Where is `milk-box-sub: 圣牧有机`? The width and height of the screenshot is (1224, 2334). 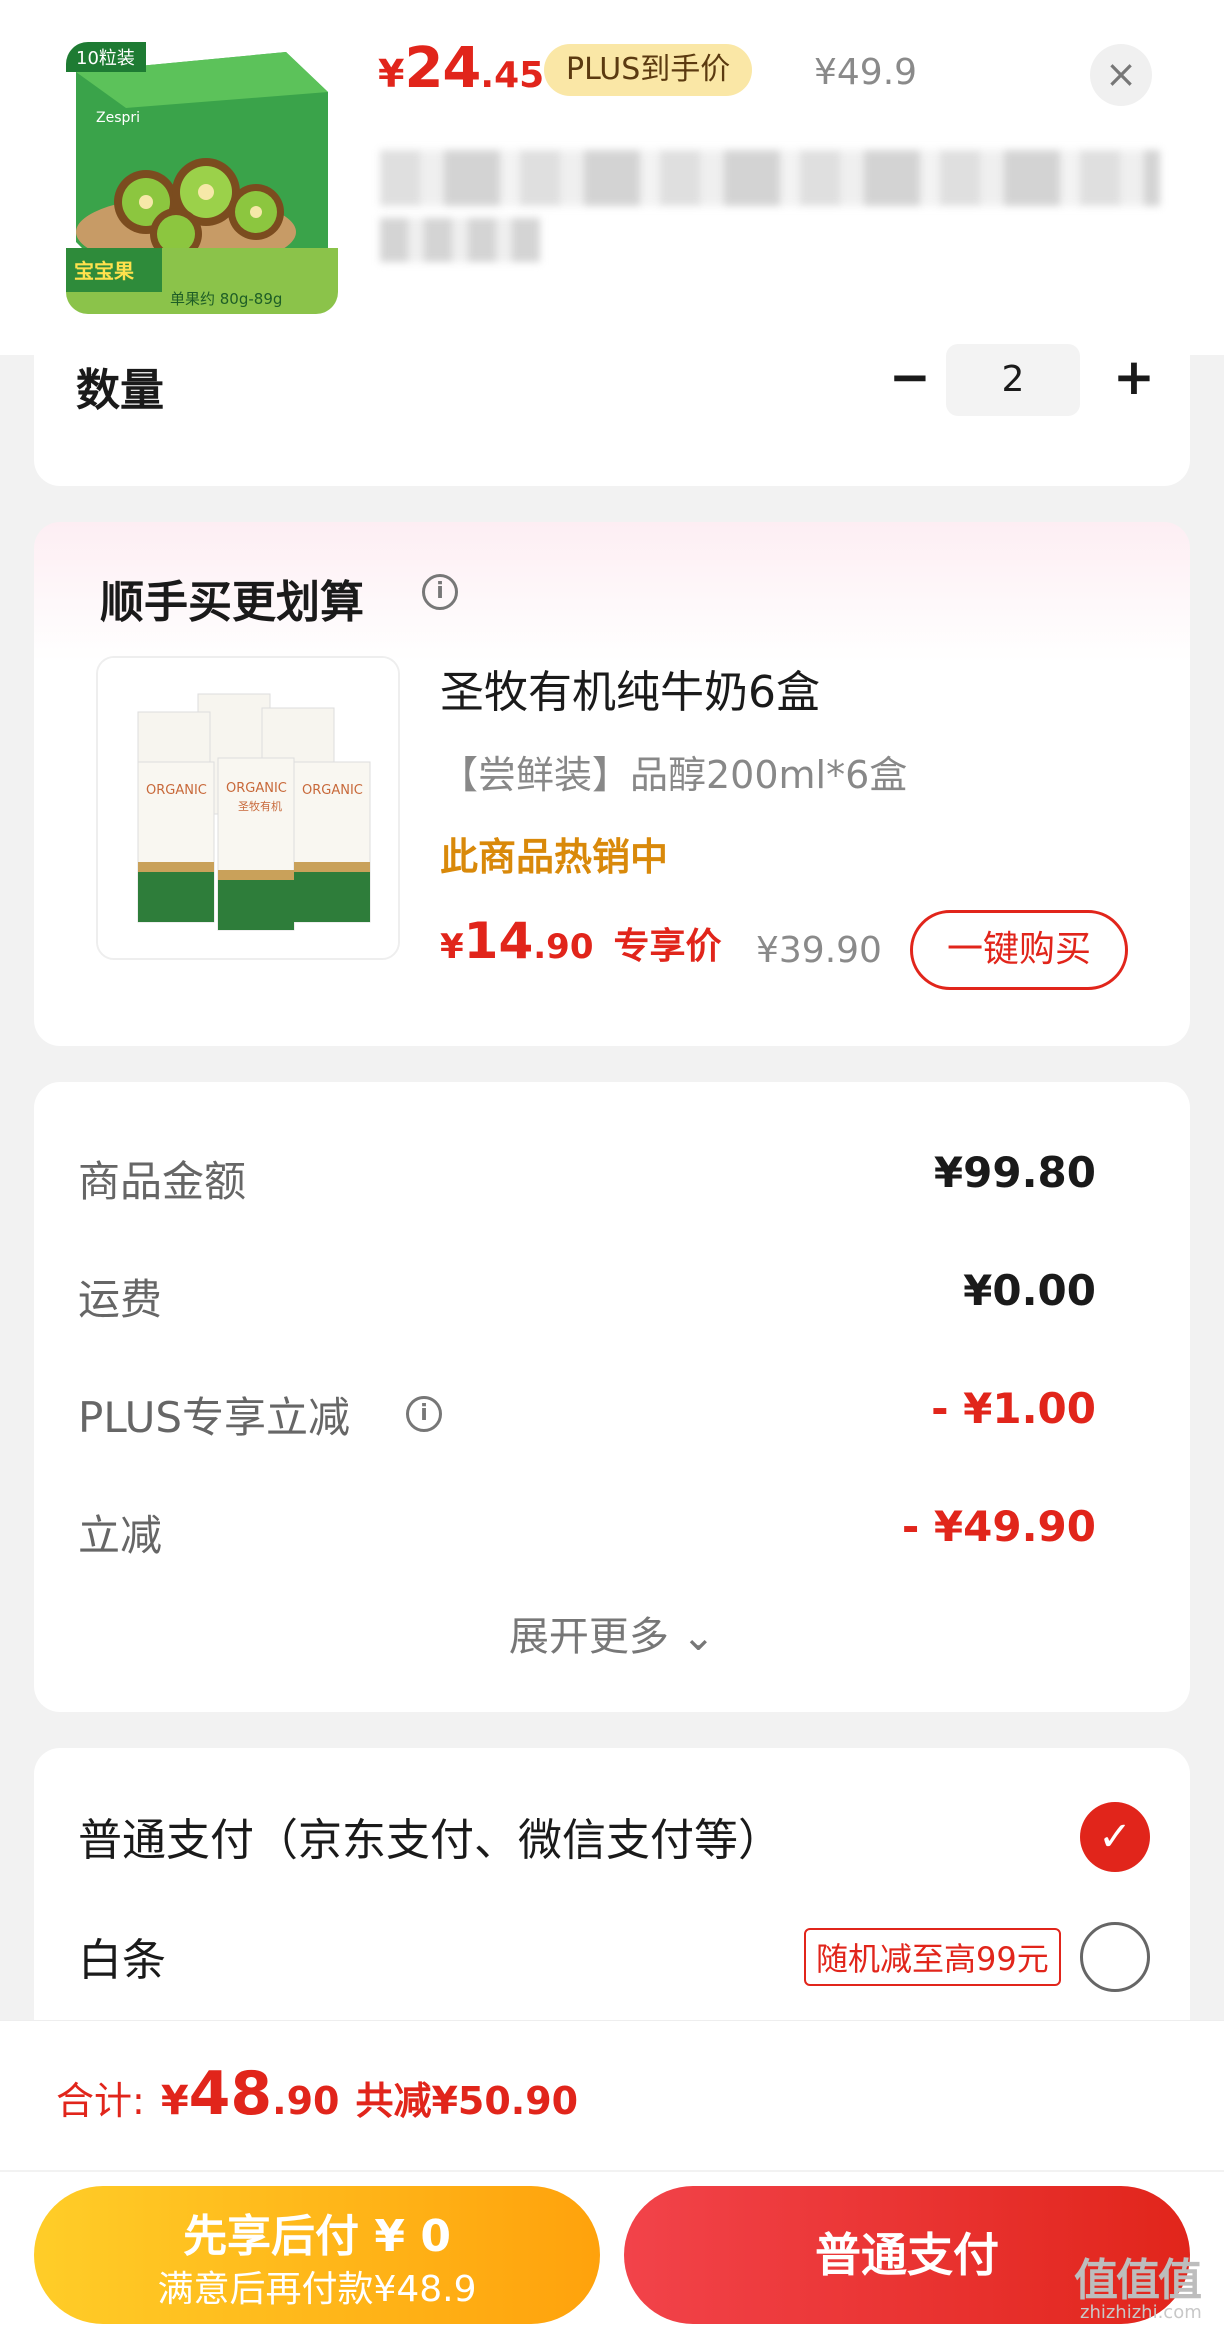
milk-box-sub: 圣牧有机 is located at coordinates (260, 806).